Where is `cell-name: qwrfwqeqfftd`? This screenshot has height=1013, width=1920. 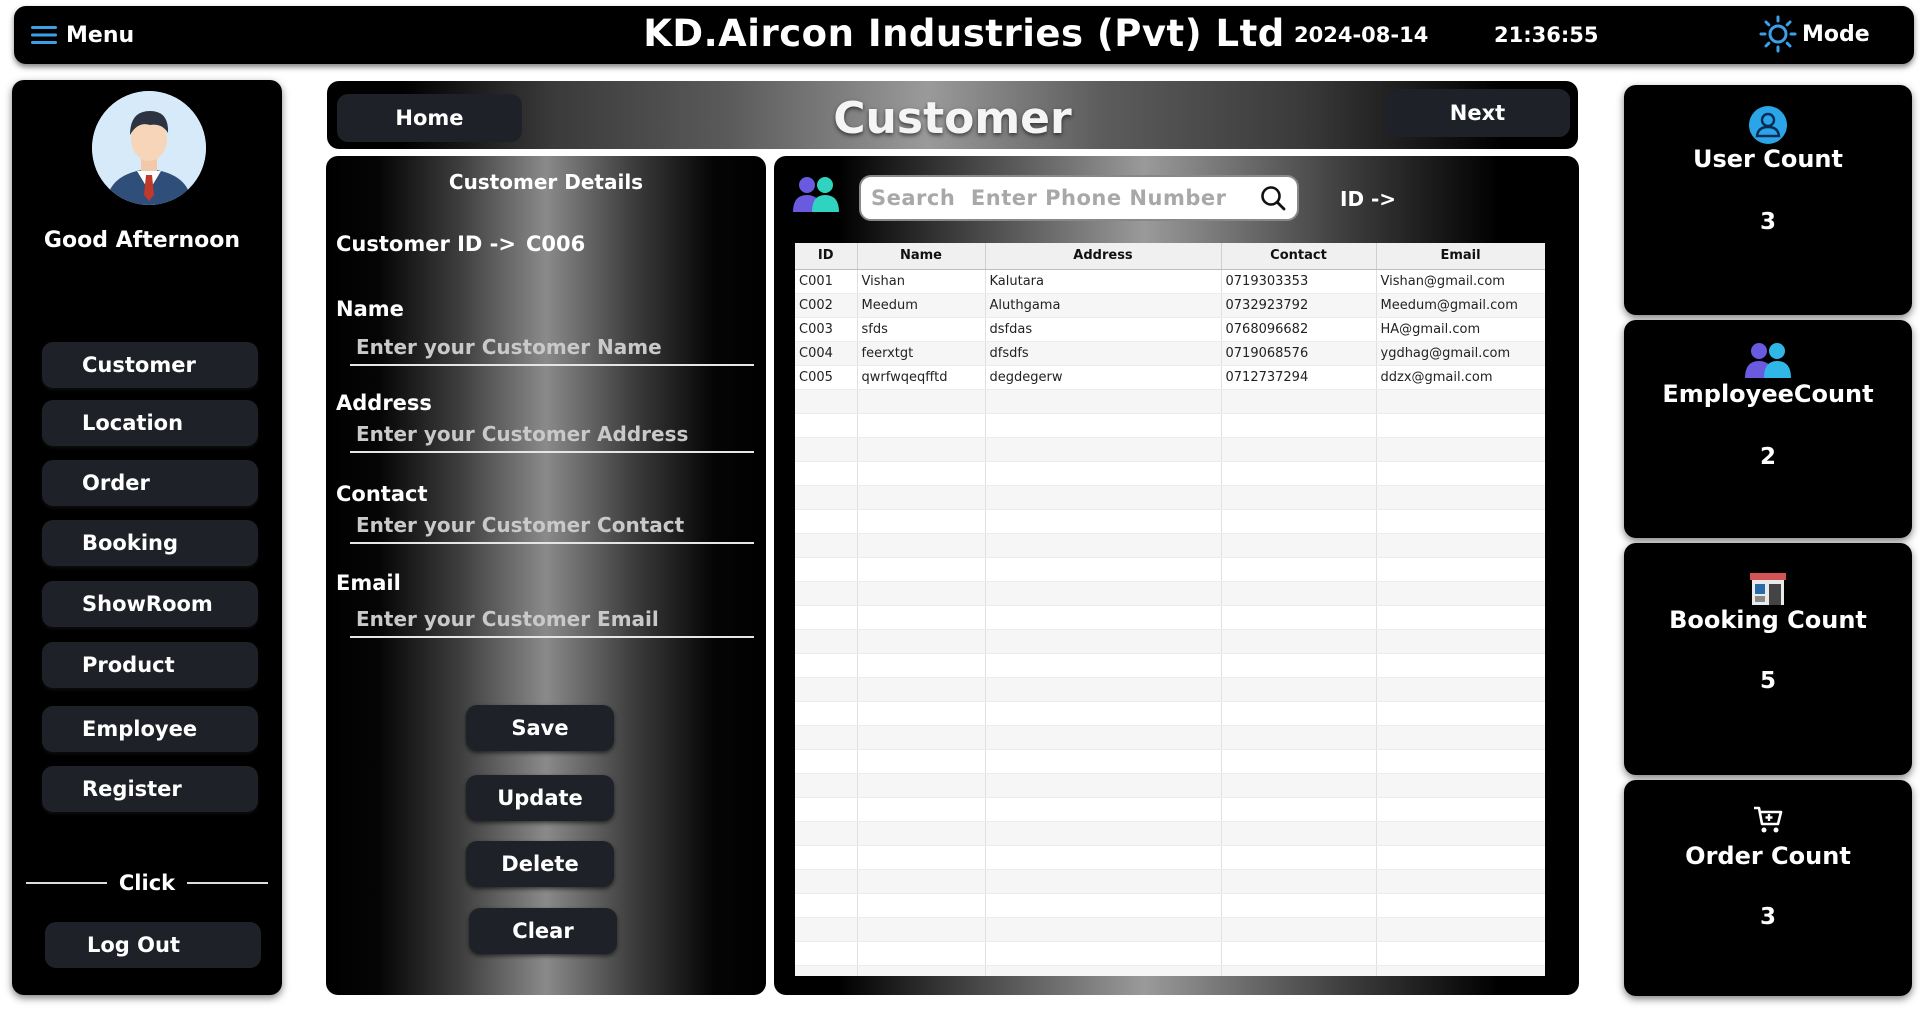 cell-name: qwrfwqeqfftd is located at coordinates (921, 377).